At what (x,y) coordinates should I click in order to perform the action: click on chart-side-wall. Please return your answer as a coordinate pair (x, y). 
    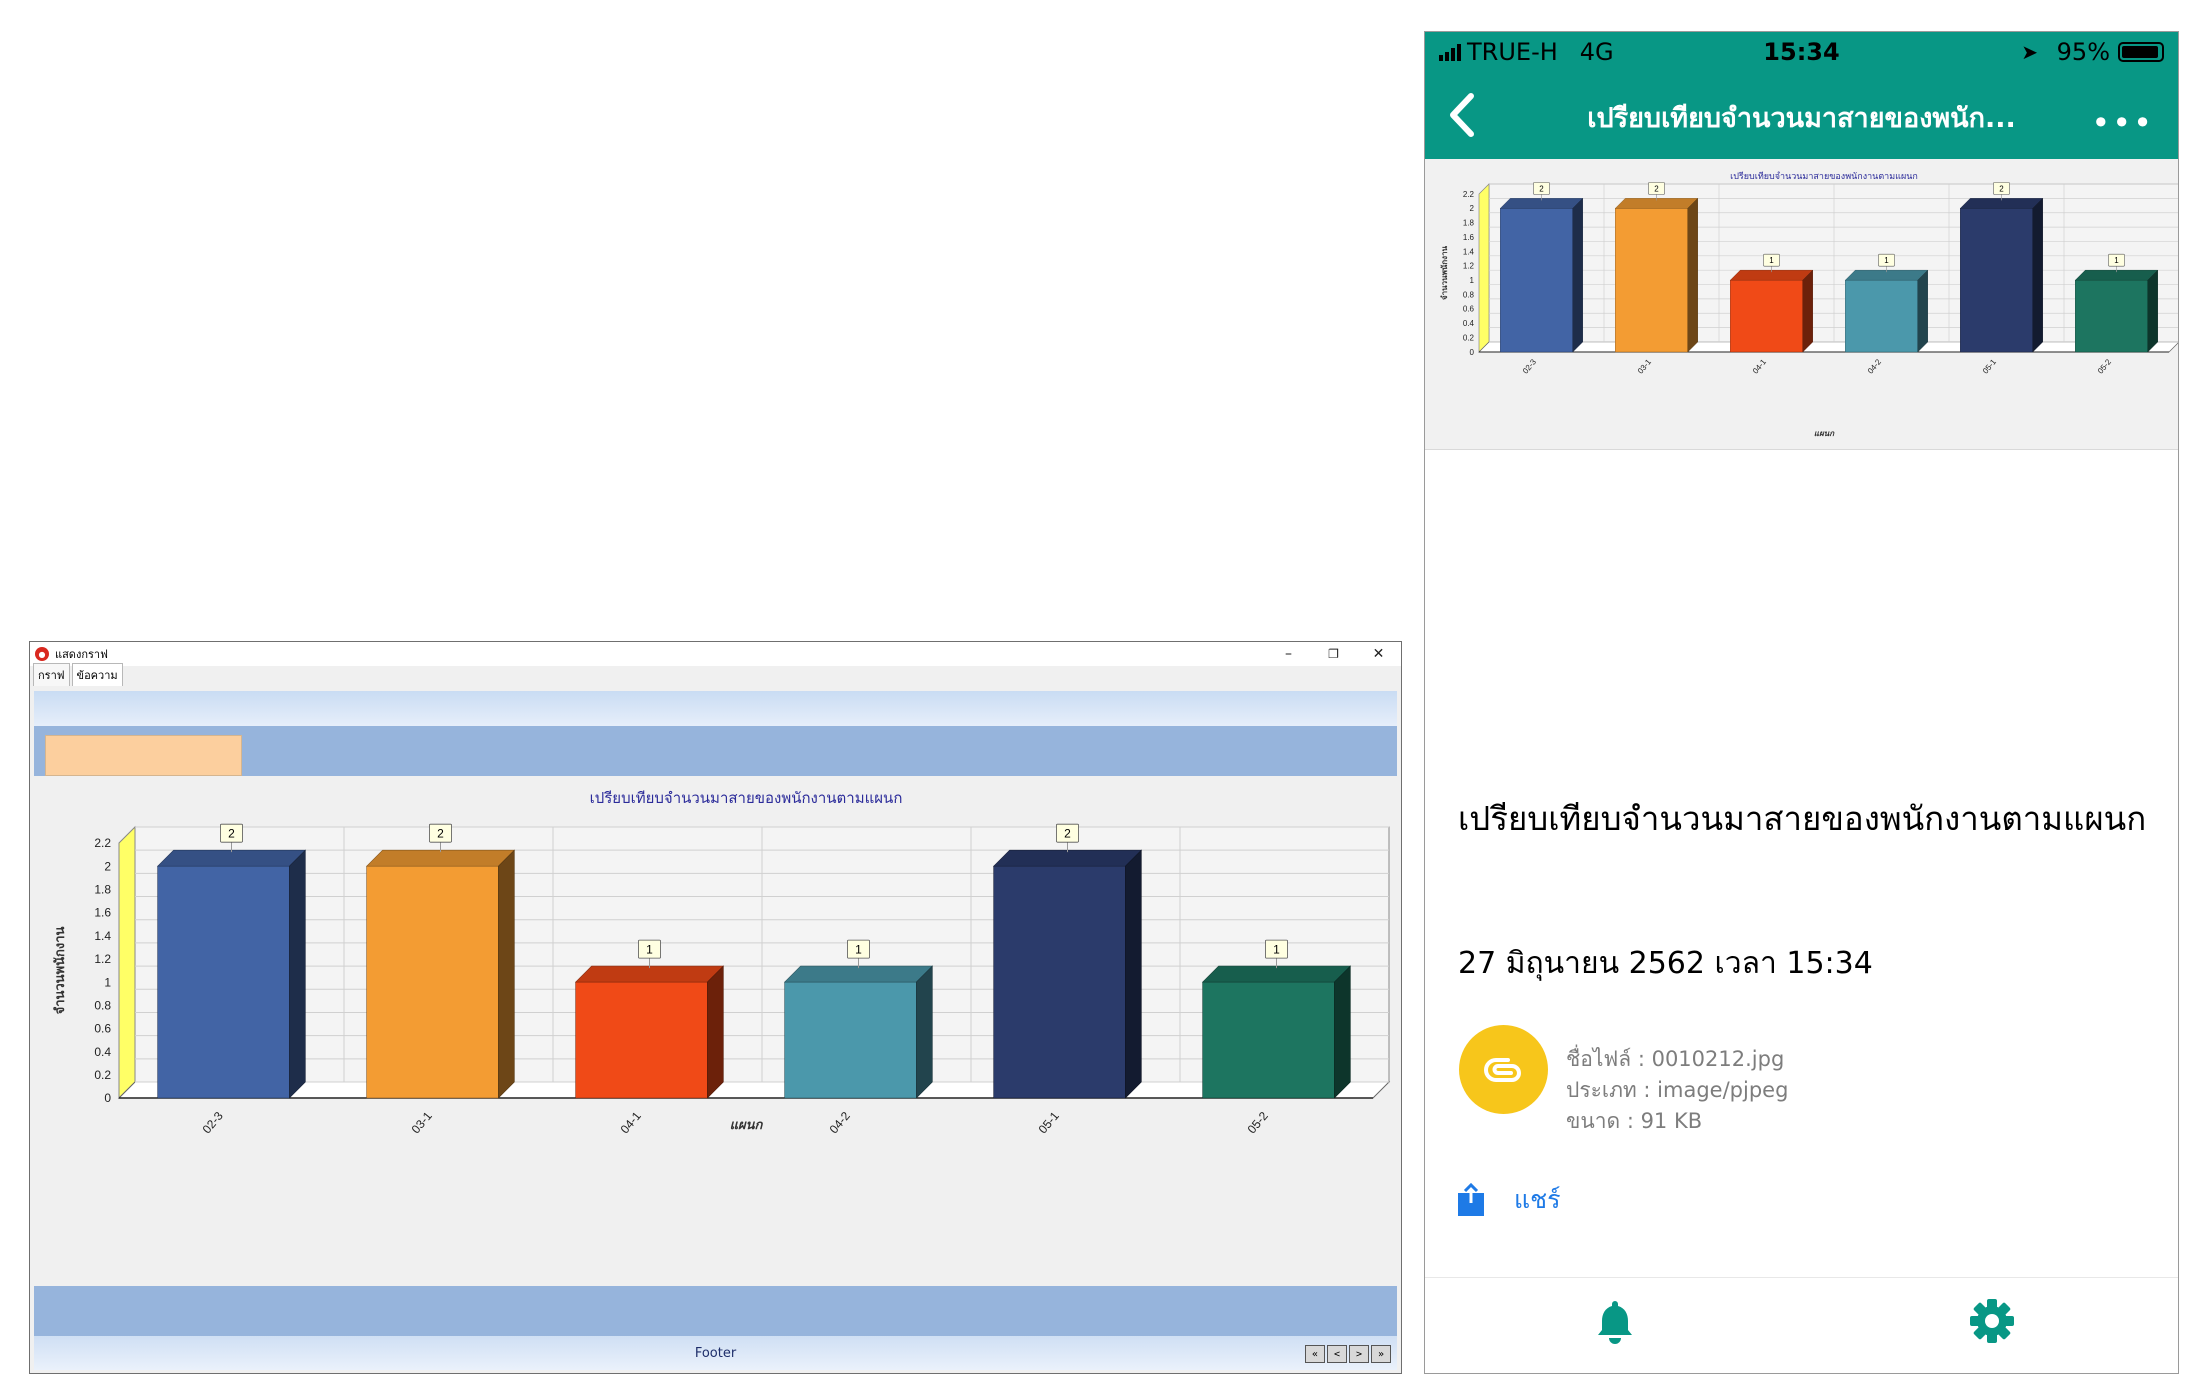
    Looking at the image, I should click on (1484, 268).